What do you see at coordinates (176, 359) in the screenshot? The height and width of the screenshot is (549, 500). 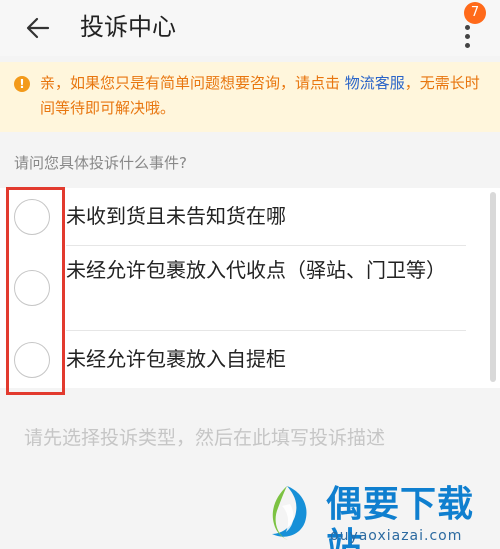 I see `option-label: 未经允许包裹放入自提柜` at bounding box center [176, 359].